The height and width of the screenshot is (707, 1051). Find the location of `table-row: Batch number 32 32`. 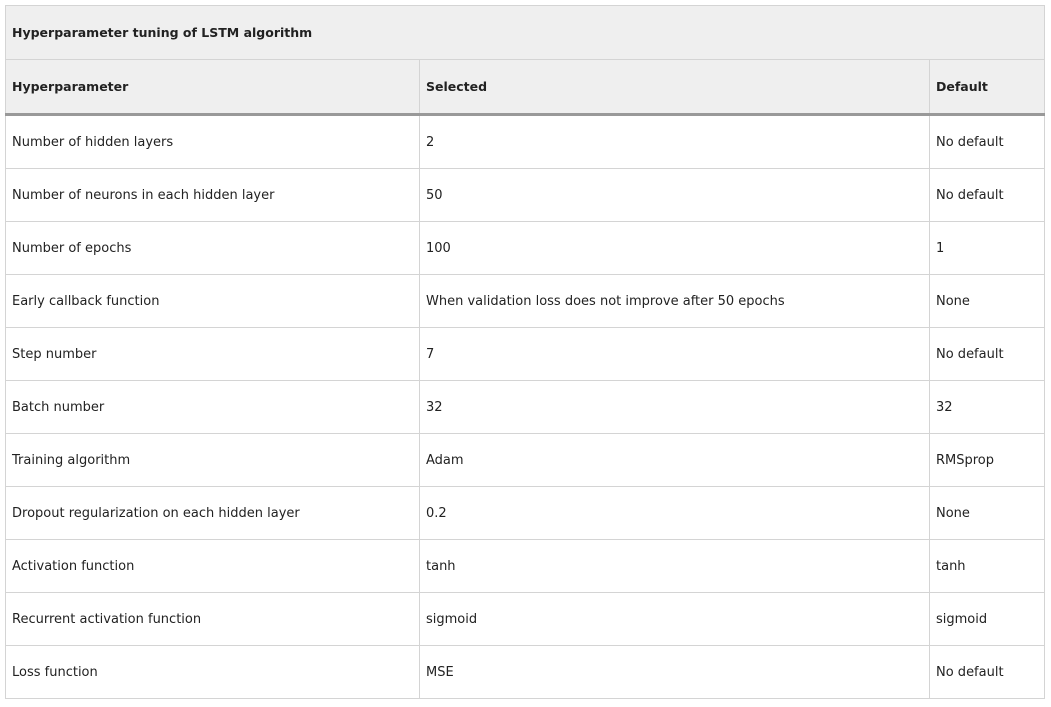

table-row: Batch number 32 32 is located at coordinates (525, 407).